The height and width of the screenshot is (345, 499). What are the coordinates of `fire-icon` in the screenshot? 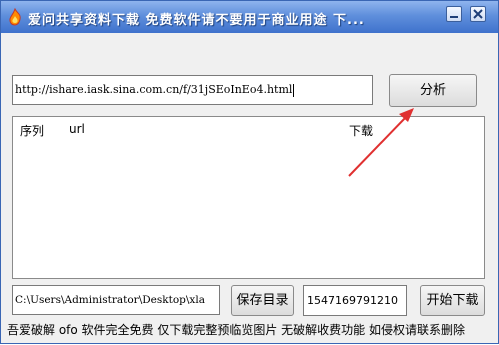 It's located at (15, 16).